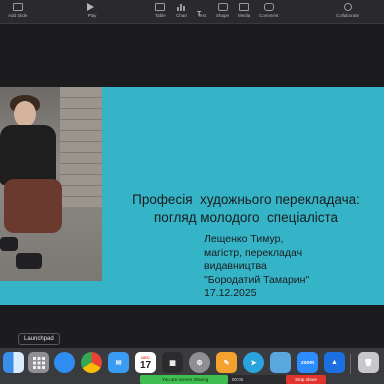 The image size is (384, 384). I want to click on text-label: Text, so click(202, 15).